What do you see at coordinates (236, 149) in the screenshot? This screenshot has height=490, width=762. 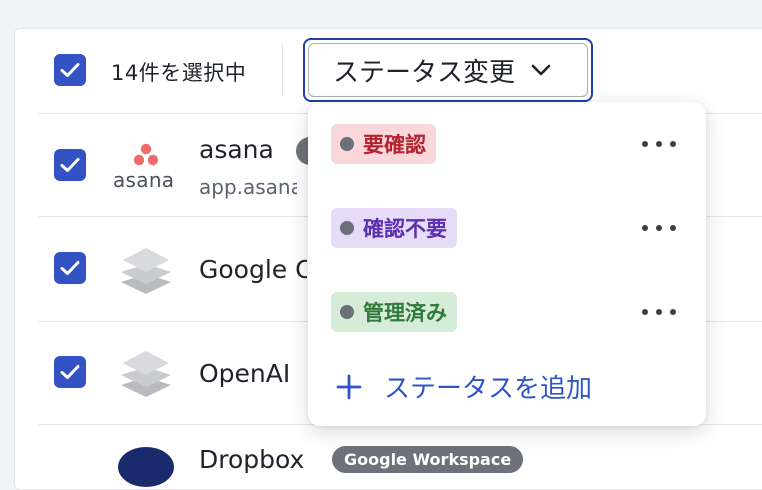 I see `app-name: asana` at bounding box center [236, 149].